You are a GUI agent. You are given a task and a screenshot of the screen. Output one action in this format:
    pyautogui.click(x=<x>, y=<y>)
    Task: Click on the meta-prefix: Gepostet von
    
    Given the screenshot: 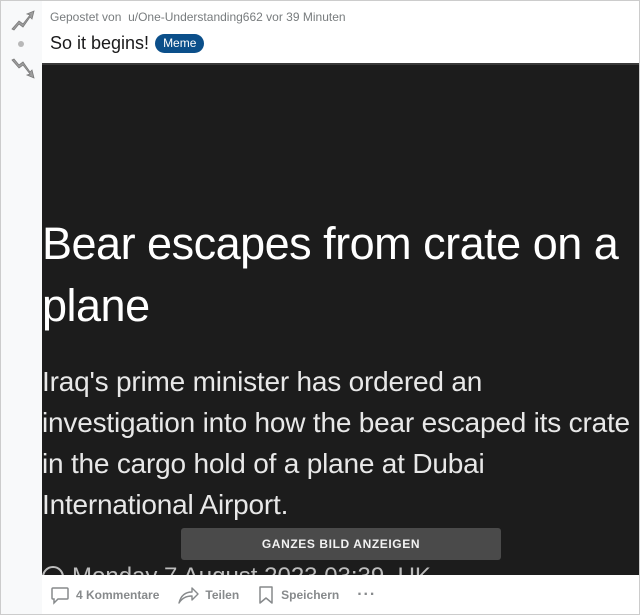 What is the action you would take?
    pyautogui.click(x=86, y=17)
    